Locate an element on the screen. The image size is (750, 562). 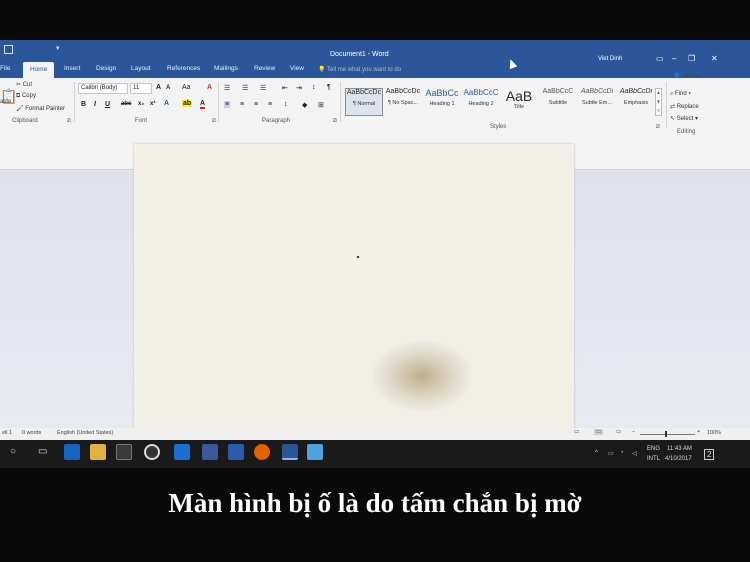
paste-button: aste is located at coordinates (5, 102).